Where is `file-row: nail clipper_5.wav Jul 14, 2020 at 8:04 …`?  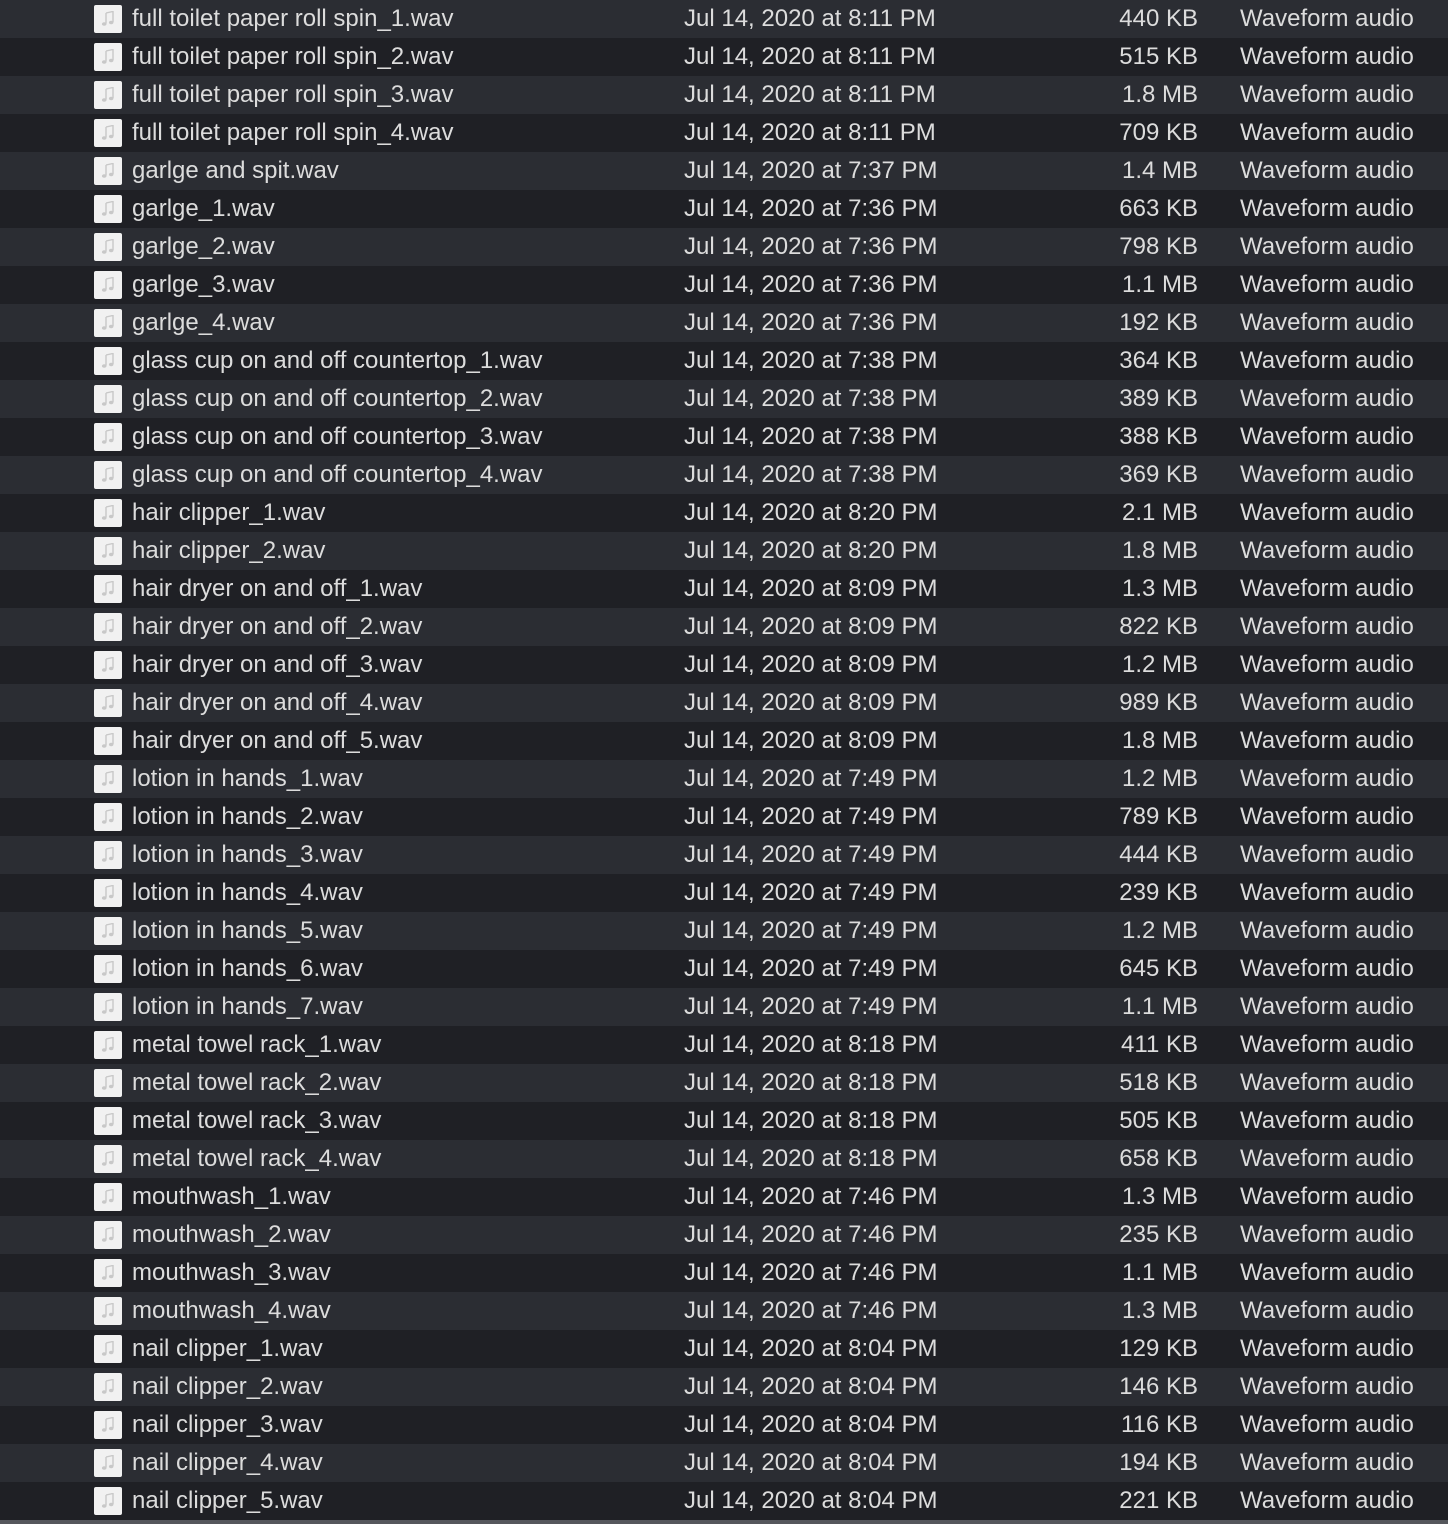
file-row: nail clipper_5.wav Jul 14, 2020 at 8:04 … is located at coordinates (724, 1501).